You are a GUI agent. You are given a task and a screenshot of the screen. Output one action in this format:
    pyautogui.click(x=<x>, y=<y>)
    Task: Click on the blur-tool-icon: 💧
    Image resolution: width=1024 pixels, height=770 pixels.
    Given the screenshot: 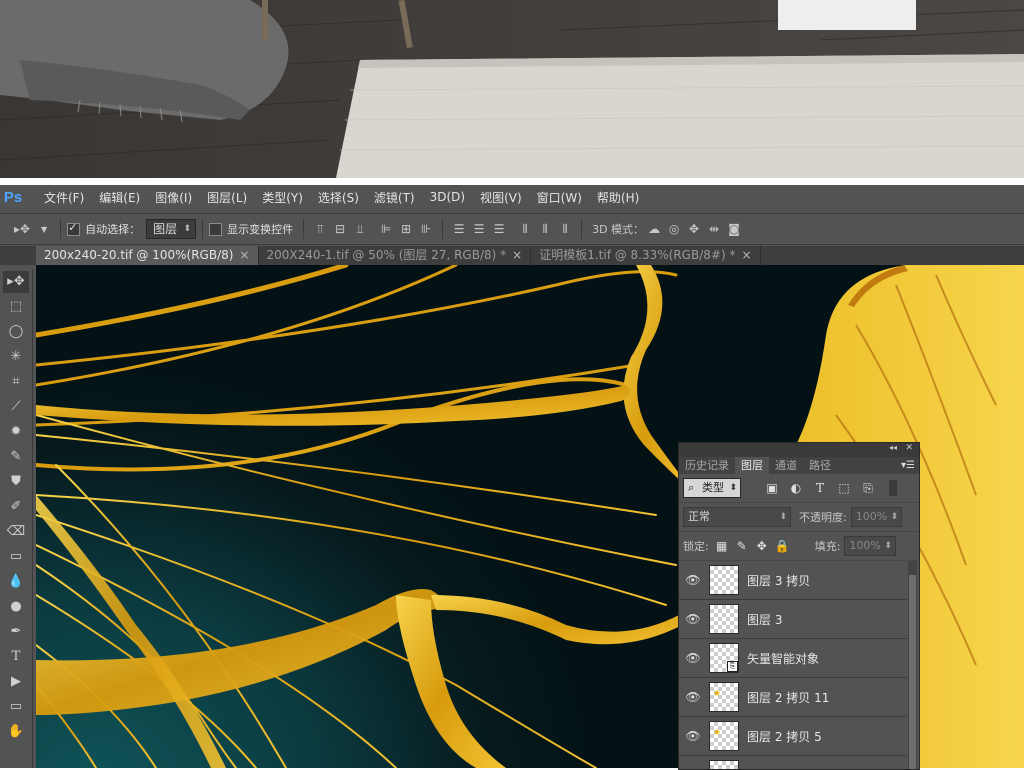 What is the action you would take?
    pyautogui.click(x=16, y=582)
    